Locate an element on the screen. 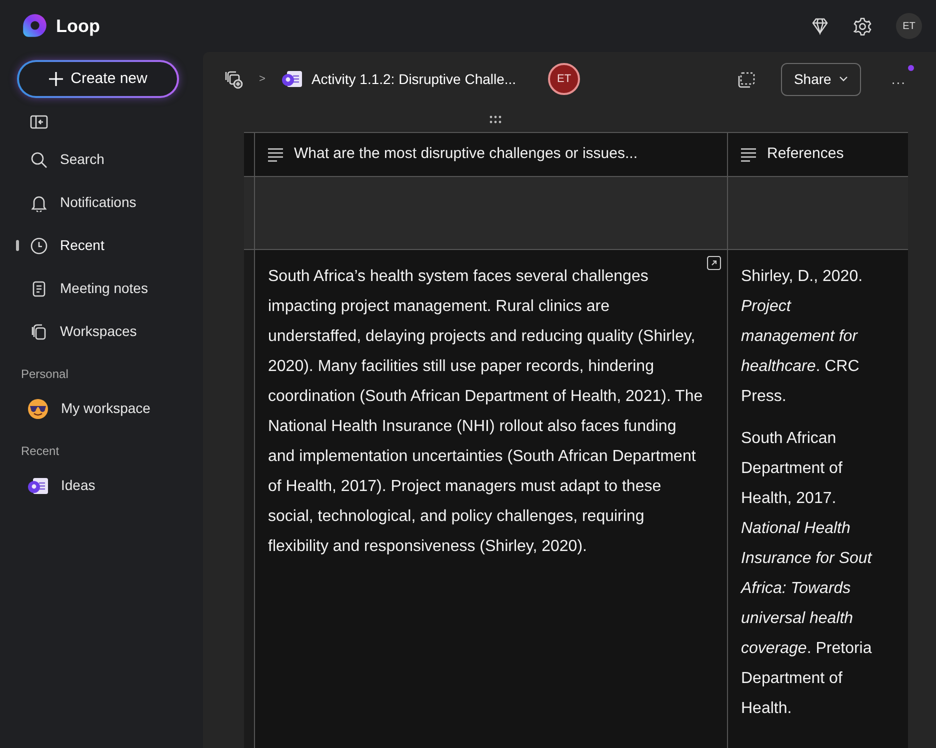  table-cell is located at coordinates (818, 499).